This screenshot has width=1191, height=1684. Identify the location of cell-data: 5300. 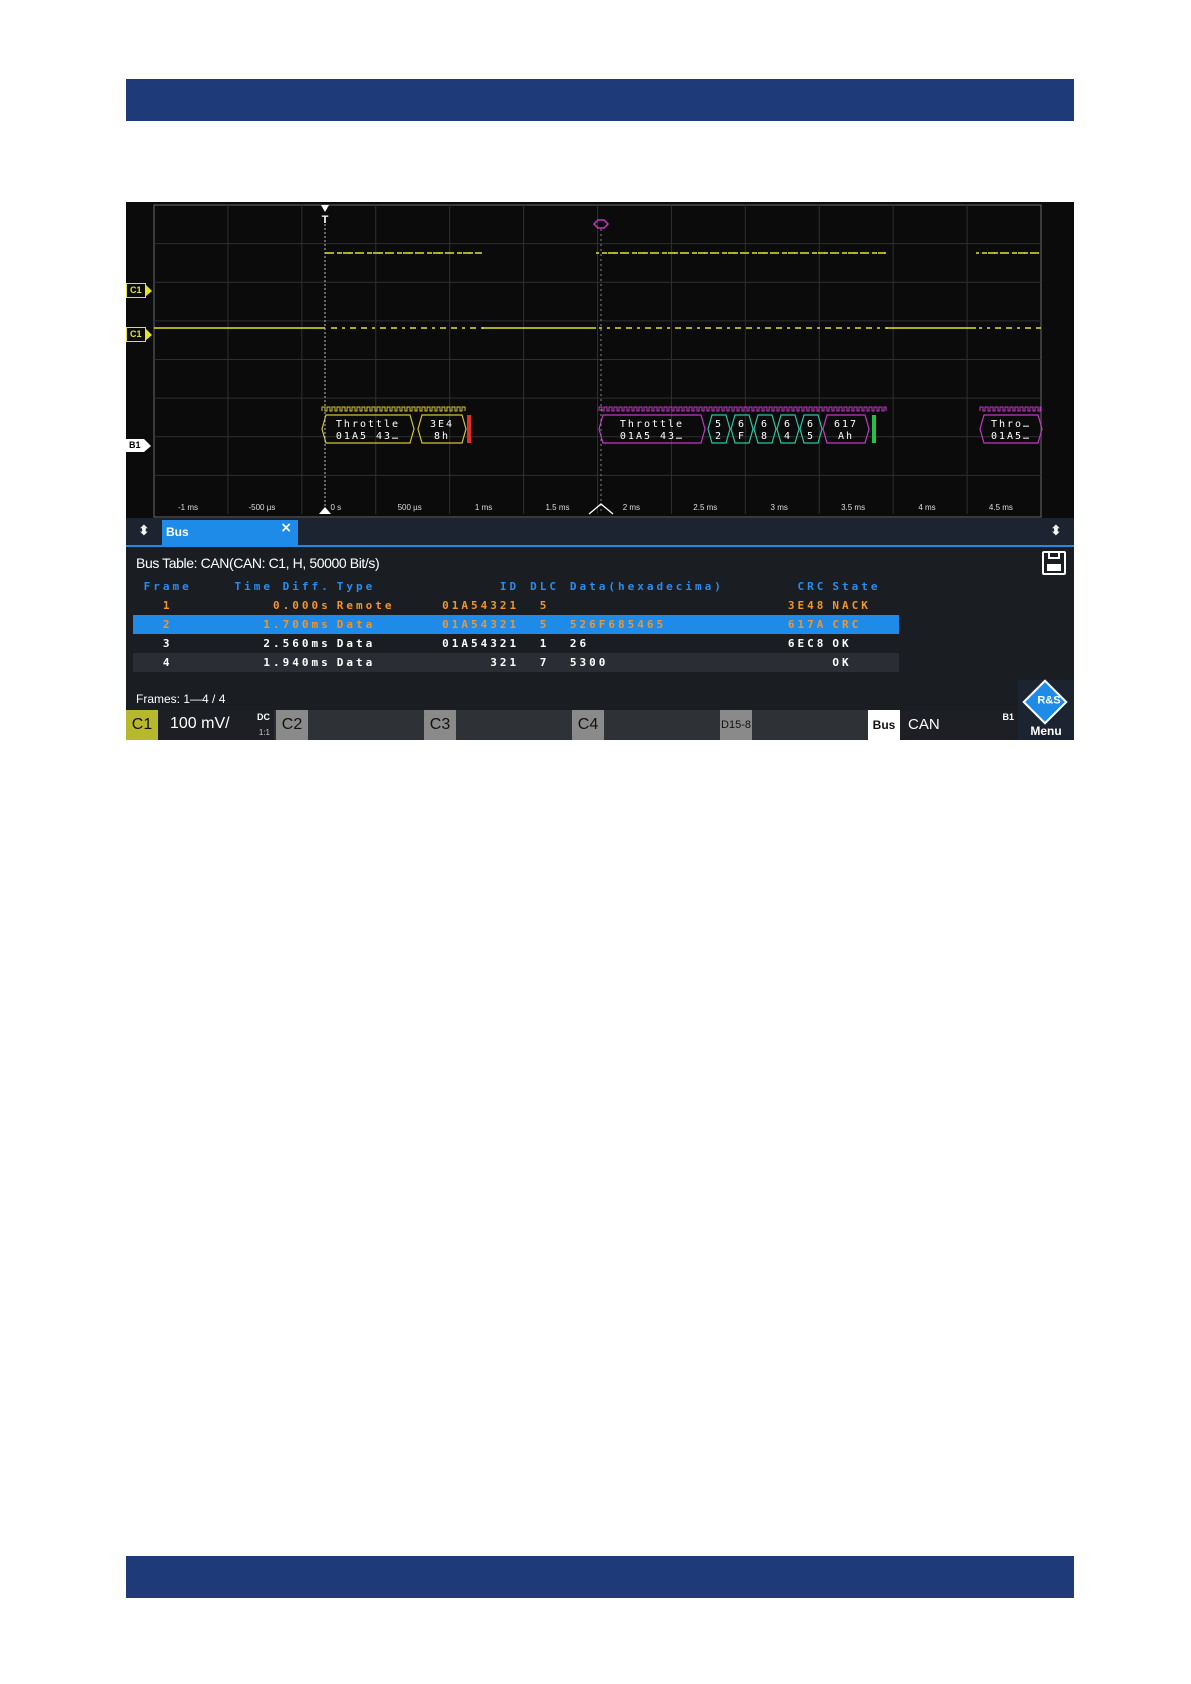
(669, 662).